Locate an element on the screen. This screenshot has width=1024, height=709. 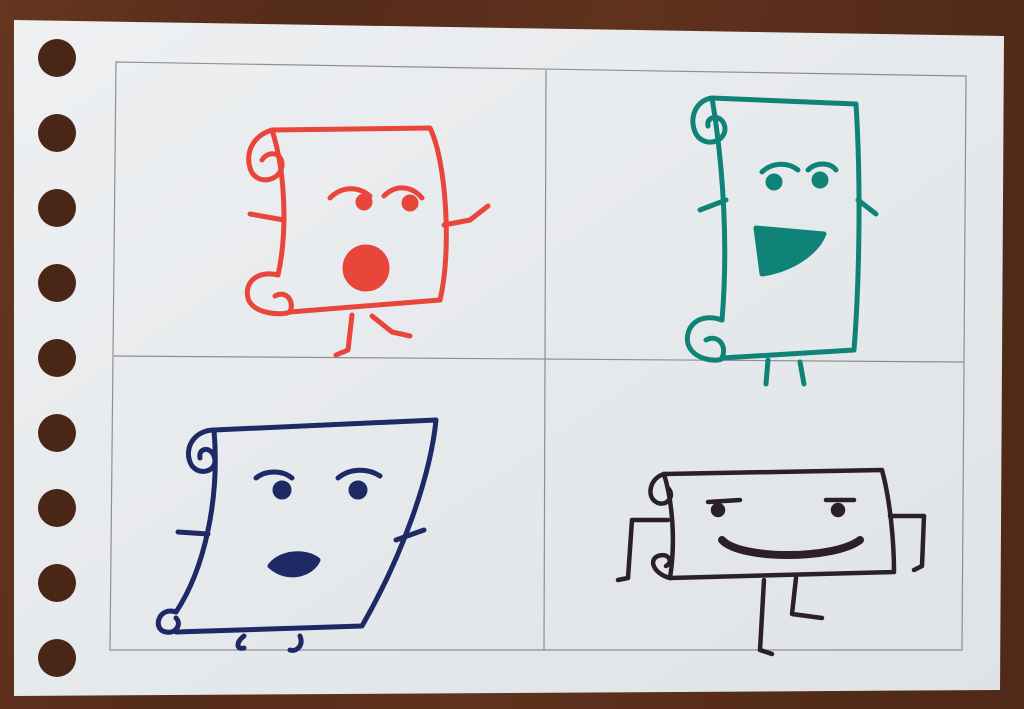
binder-holes is located at coordinates (57, 358).